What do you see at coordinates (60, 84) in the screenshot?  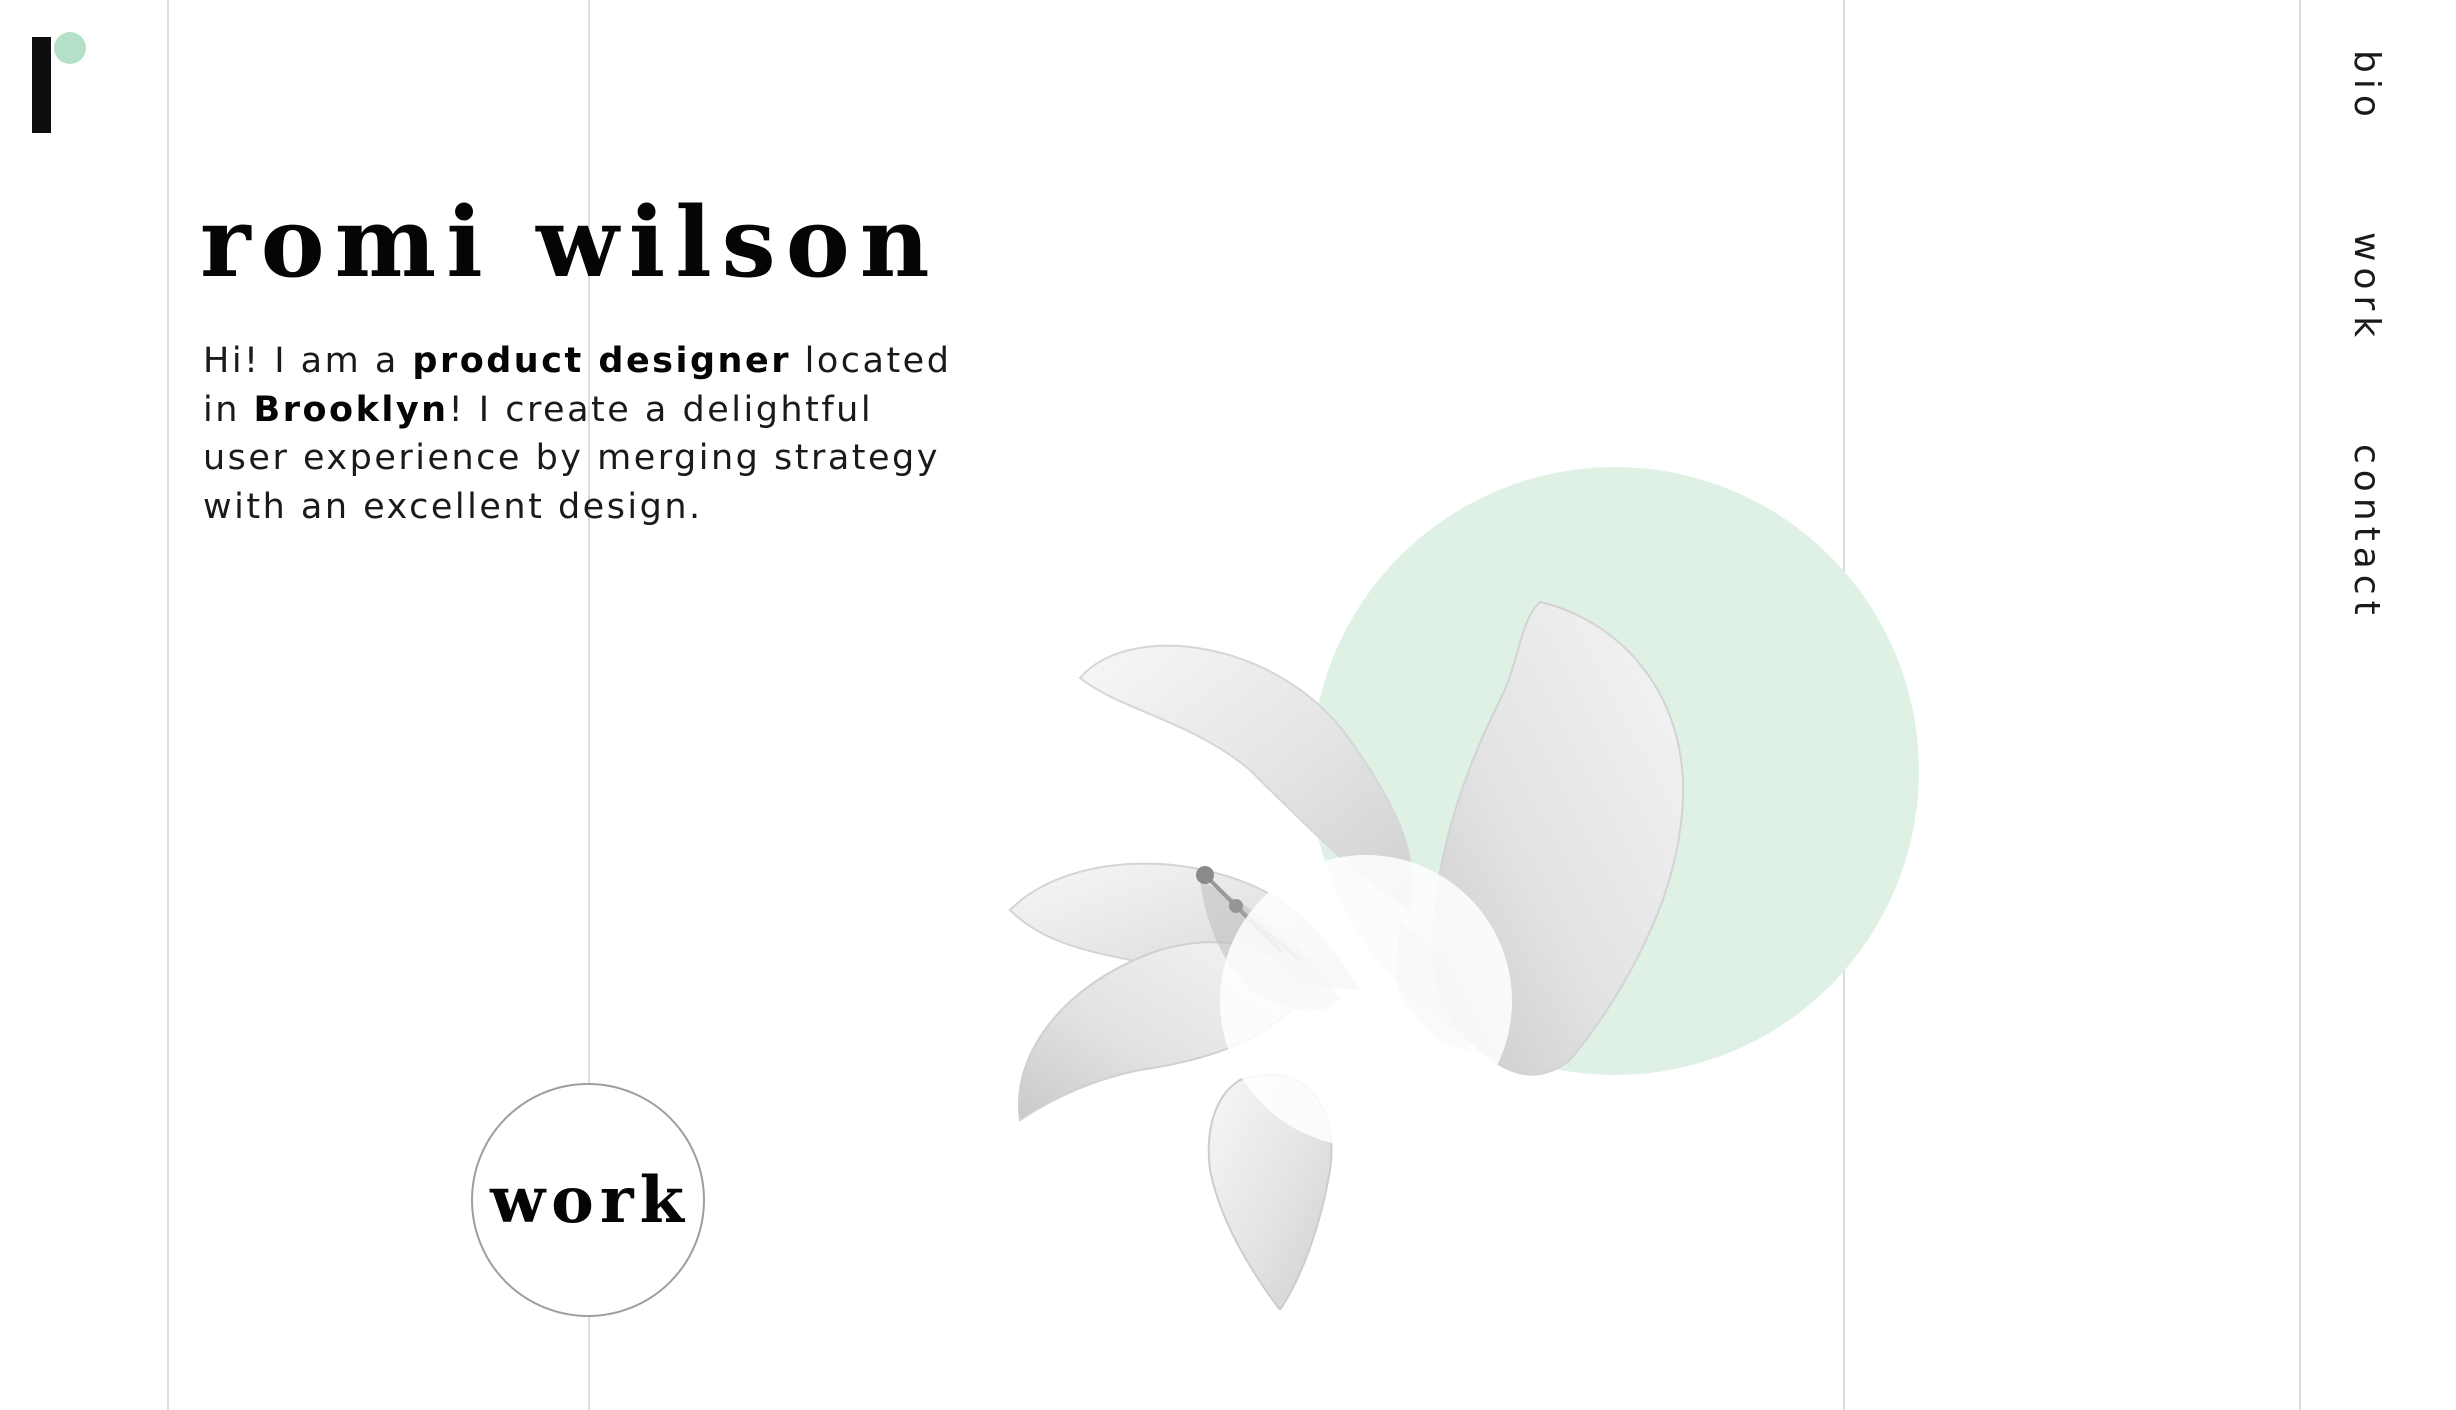 I see `logo-icon` at bounding box center [60, 84].